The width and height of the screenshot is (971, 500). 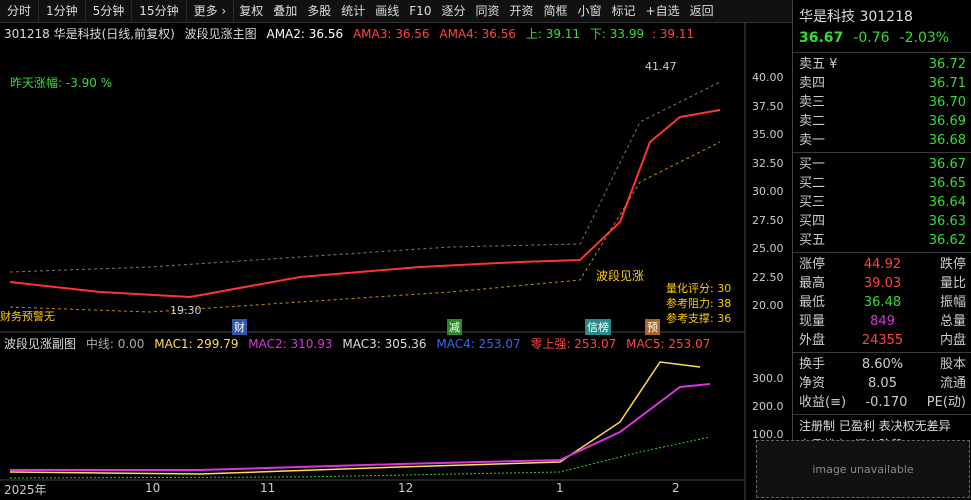 I want to click on ask-row: 卖四 36.71, so click(x=882, y=83).